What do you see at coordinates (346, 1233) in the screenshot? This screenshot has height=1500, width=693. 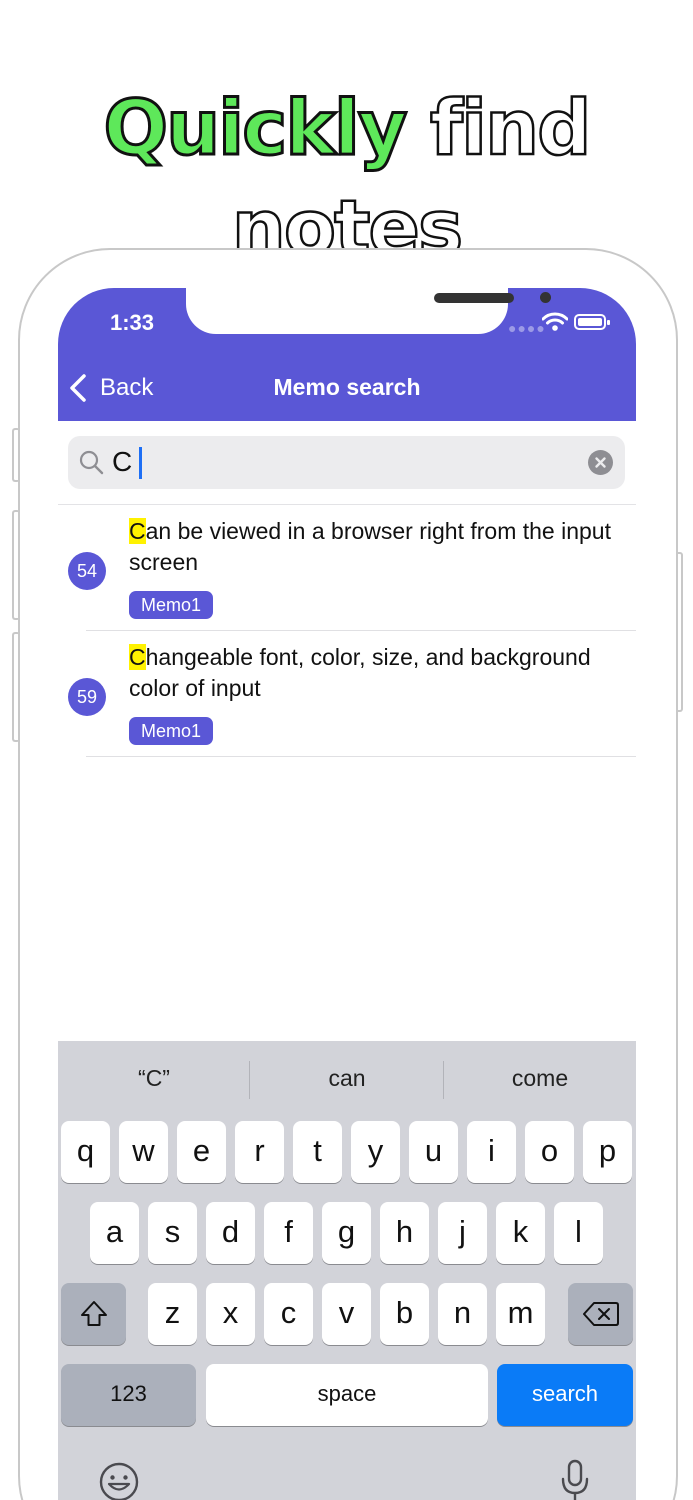 I see `key-g: g` at bounding box center [346, 1233].